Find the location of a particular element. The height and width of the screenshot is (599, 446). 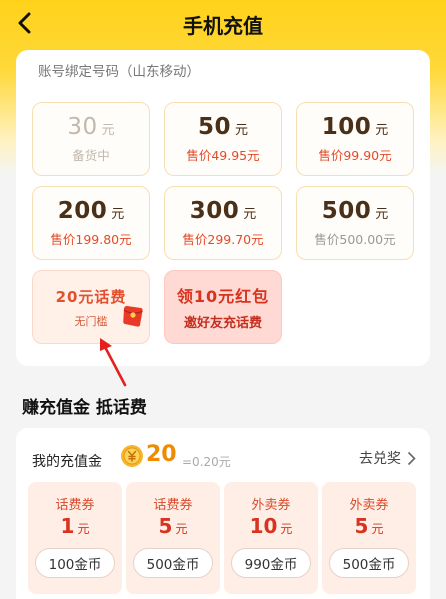

chevron-right-icon is located at coordinates (411, 458).